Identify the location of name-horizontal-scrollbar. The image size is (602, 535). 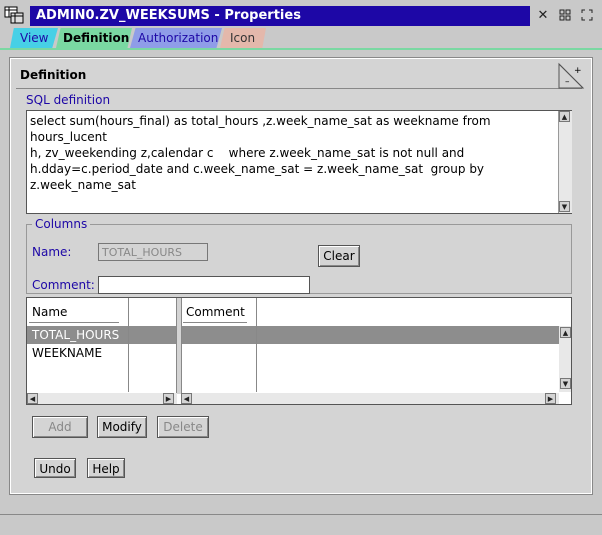
(102, 398).